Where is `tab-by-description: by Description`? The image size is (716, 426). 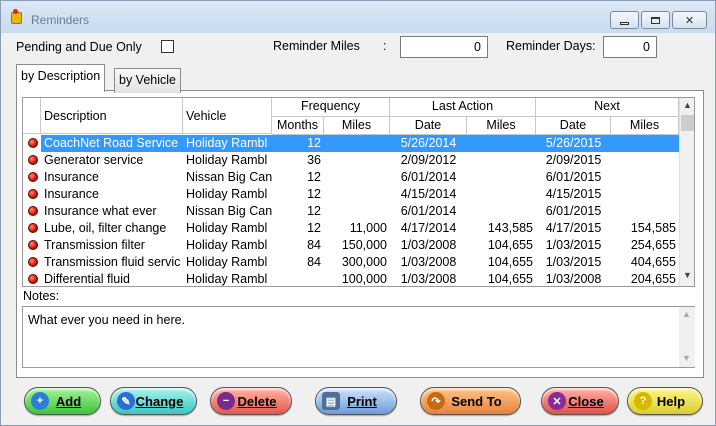
tab-by-description: by Description is located at coordinates (61, 78).